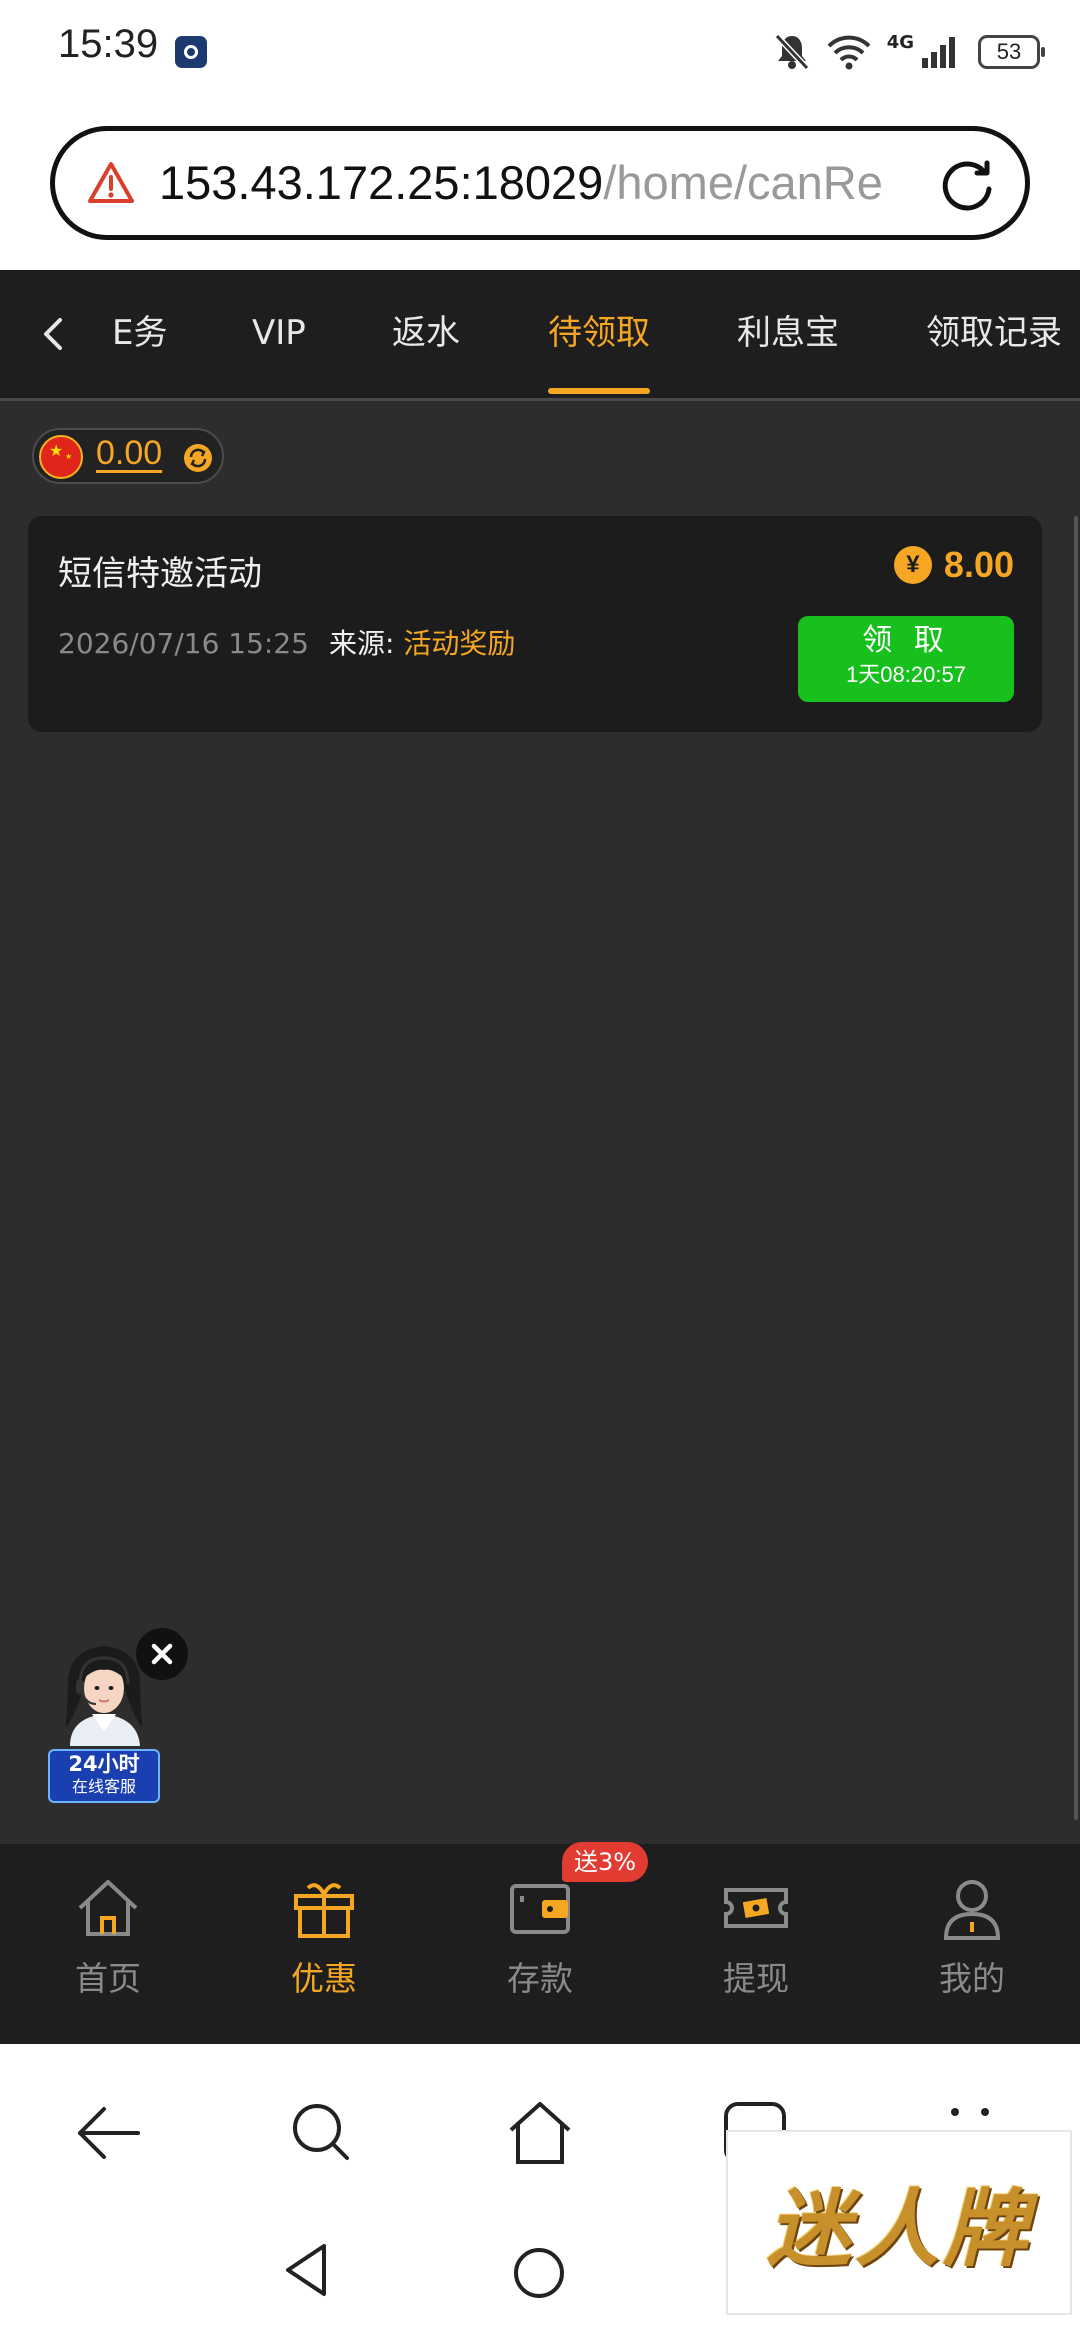 Image resolution: width=1080 pixels, height=2340 pixels. I want to click on tab-tasks: E务, so click(139, 333).